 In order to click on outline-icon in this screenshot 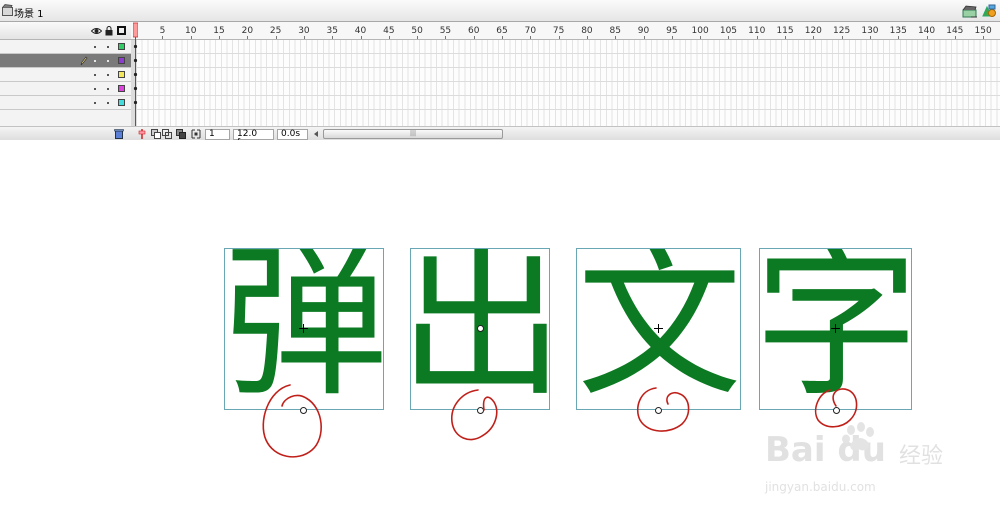, I will do `click(121, 30)`.